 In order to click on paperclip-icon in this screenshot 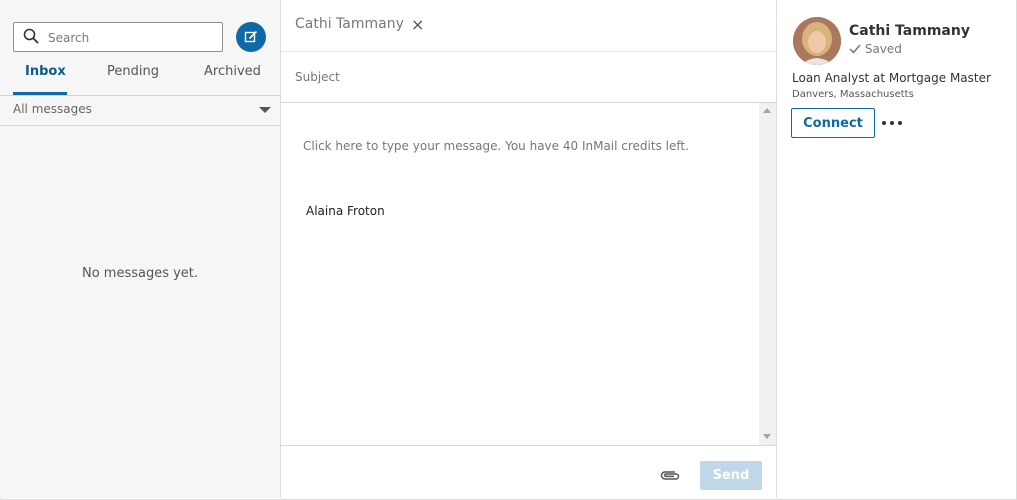, I will do `click(670, 475)`.